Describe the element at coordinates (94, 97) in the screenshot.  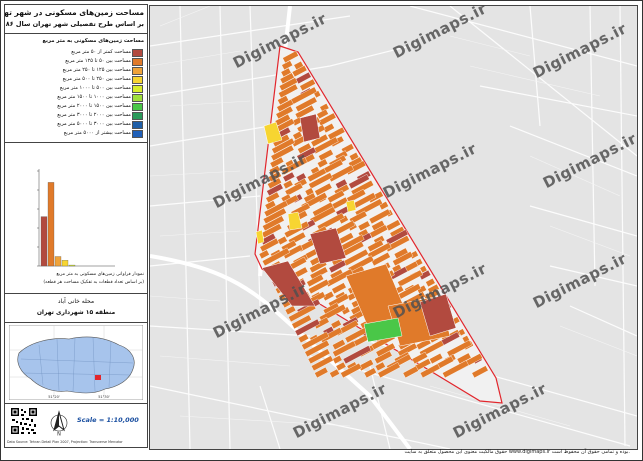
I see `legend-label: مساحت بین ۱۰۰۰ تا ۱۵۰۰ متر مربع` at that location.